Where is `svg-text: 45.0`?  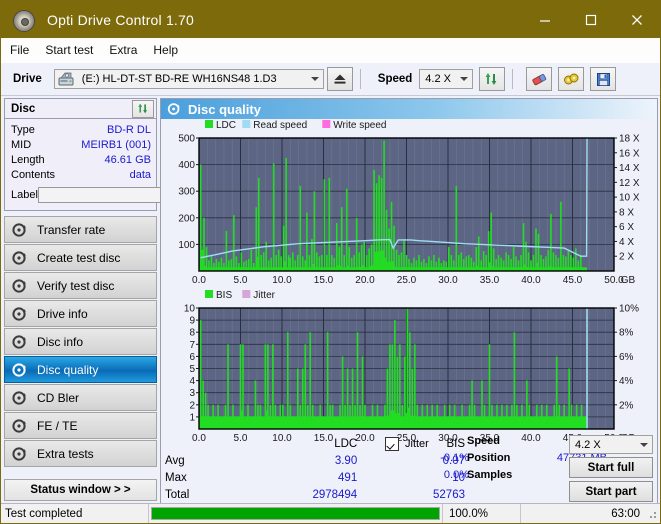 svg-text: 45.0 is located at coordinates (573, 280).